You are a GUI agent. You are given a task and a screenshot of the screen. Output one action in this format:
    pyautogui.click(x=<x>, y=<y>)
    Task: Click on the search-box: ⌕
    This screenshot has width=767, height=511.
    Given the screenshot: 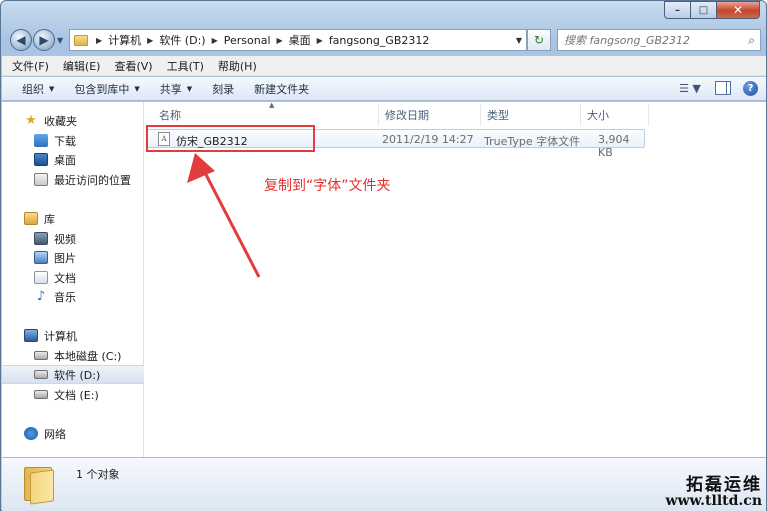 What is the action you would take?
    pyautogui.click(x=659, y=40)
    